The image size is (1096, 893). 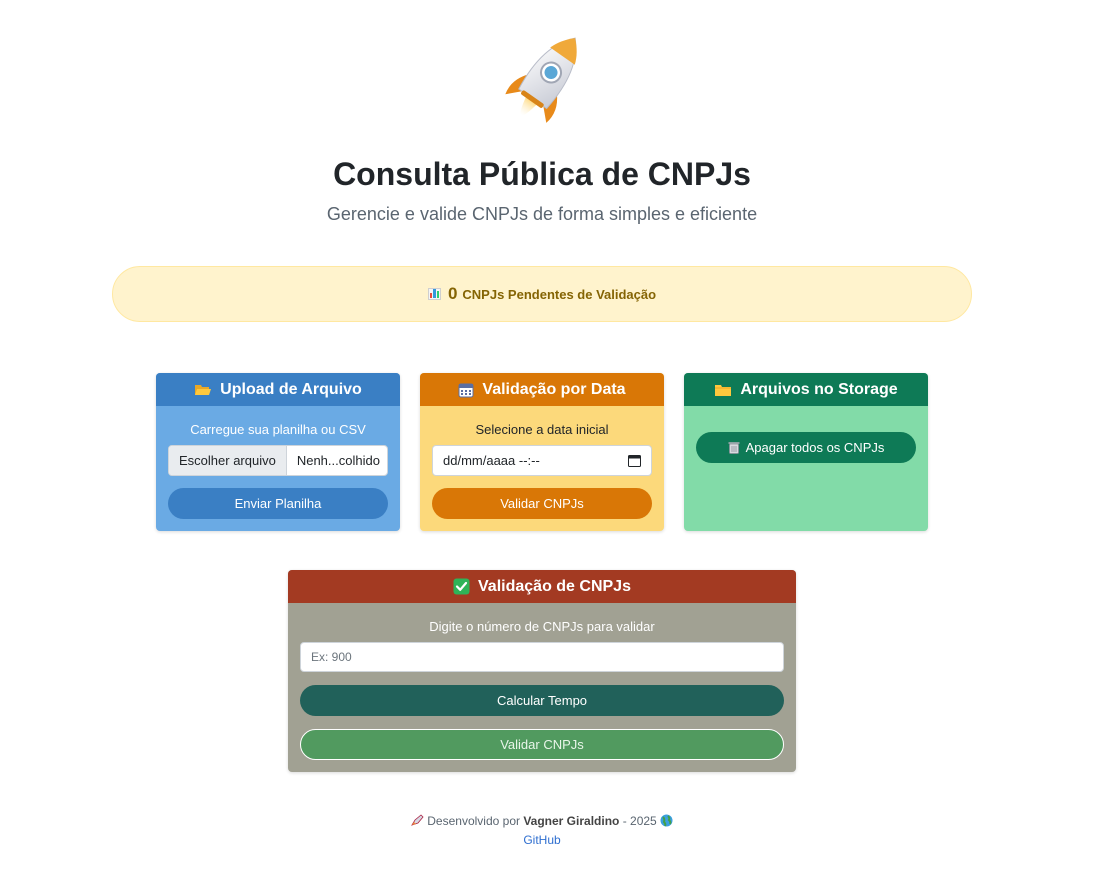 What do you see at coordinates (542, 460) in the screenshot?
I see `date-input: dd/mm/aaaa --:--` at bounding box center [542, 460].